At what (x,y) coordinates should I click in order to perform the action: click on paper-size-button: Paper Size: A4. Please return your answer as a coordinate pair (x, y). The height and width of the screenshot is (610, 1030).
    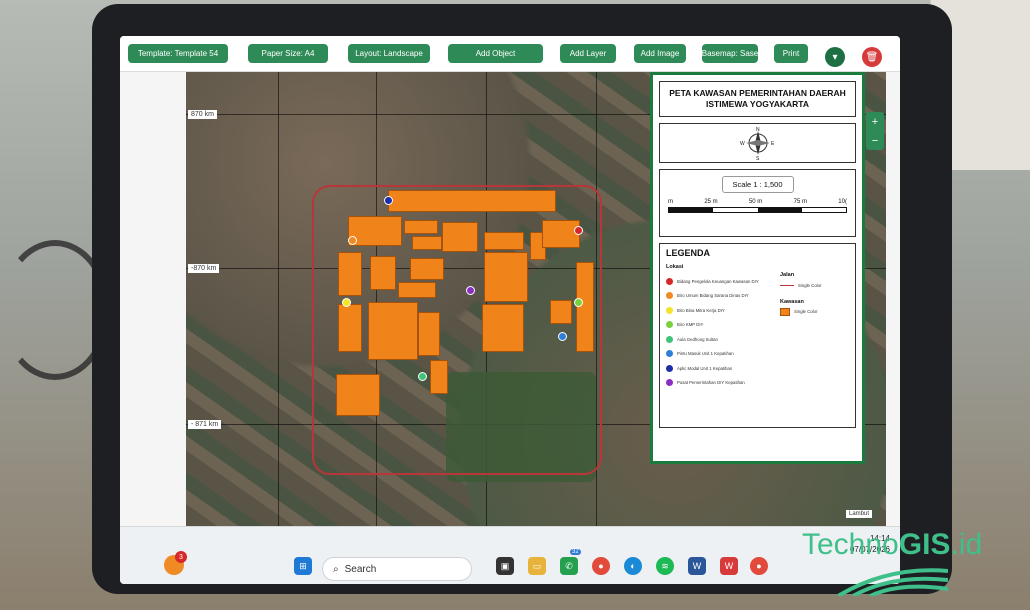
    Looking at the image, I should click on (288, 53).